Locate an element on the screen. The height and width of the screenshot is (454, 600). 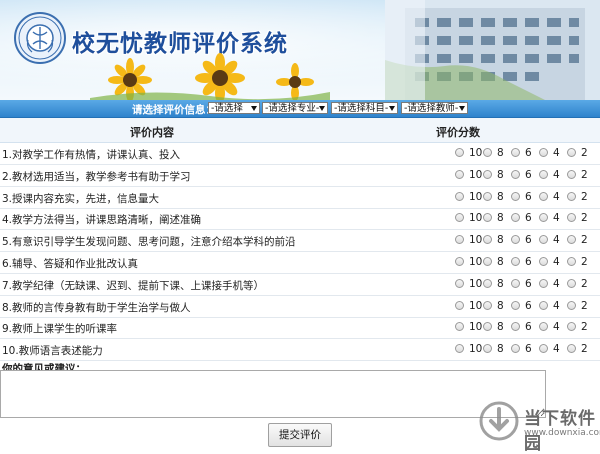
filter-select-subject: -请选择科目- is located at coordinates (364, 108).